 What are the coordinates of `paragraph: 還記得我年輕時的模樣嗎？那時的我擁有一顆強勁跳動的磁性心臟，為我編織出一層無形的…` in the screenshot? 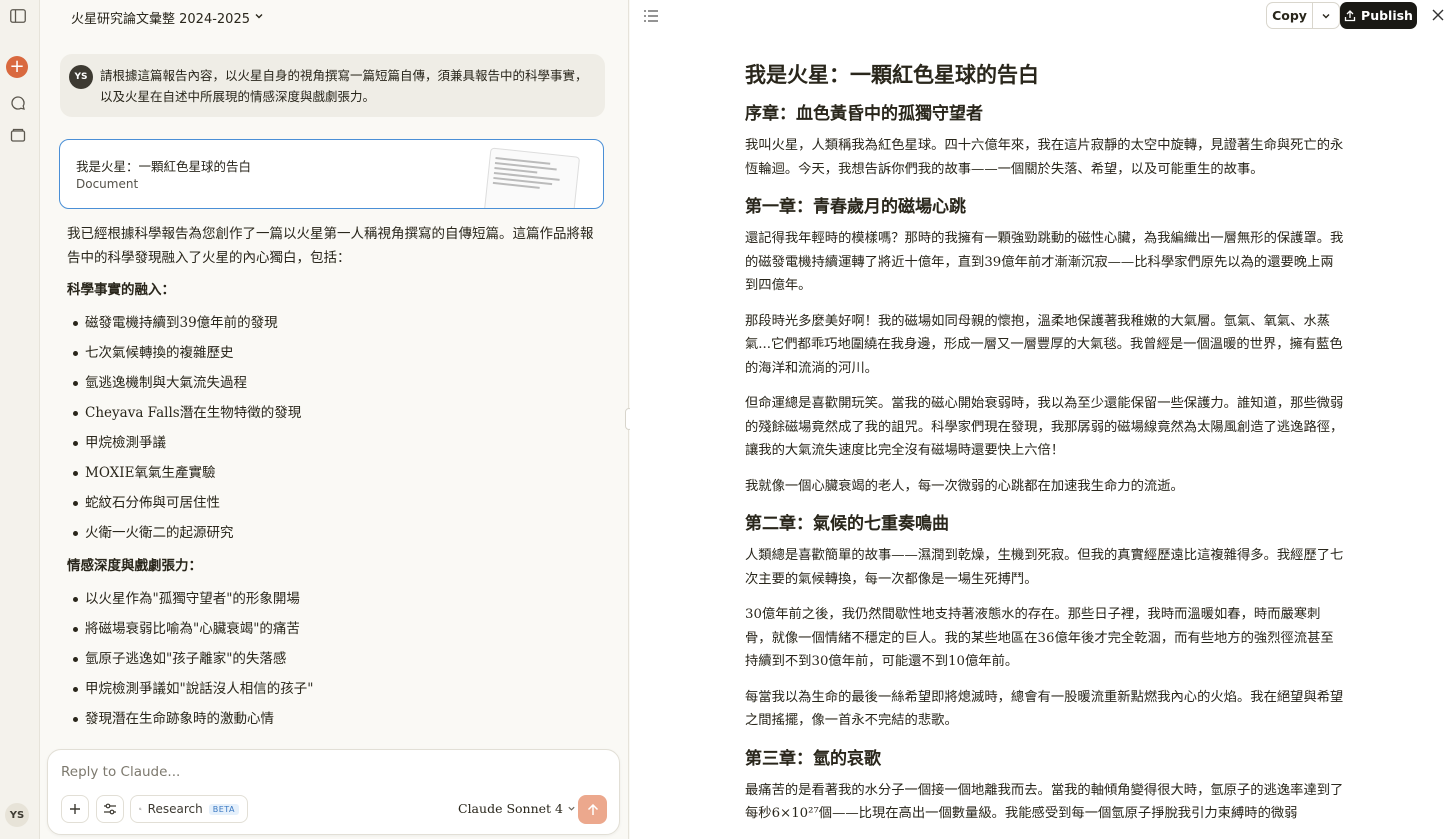 It's located at (1044, 262).